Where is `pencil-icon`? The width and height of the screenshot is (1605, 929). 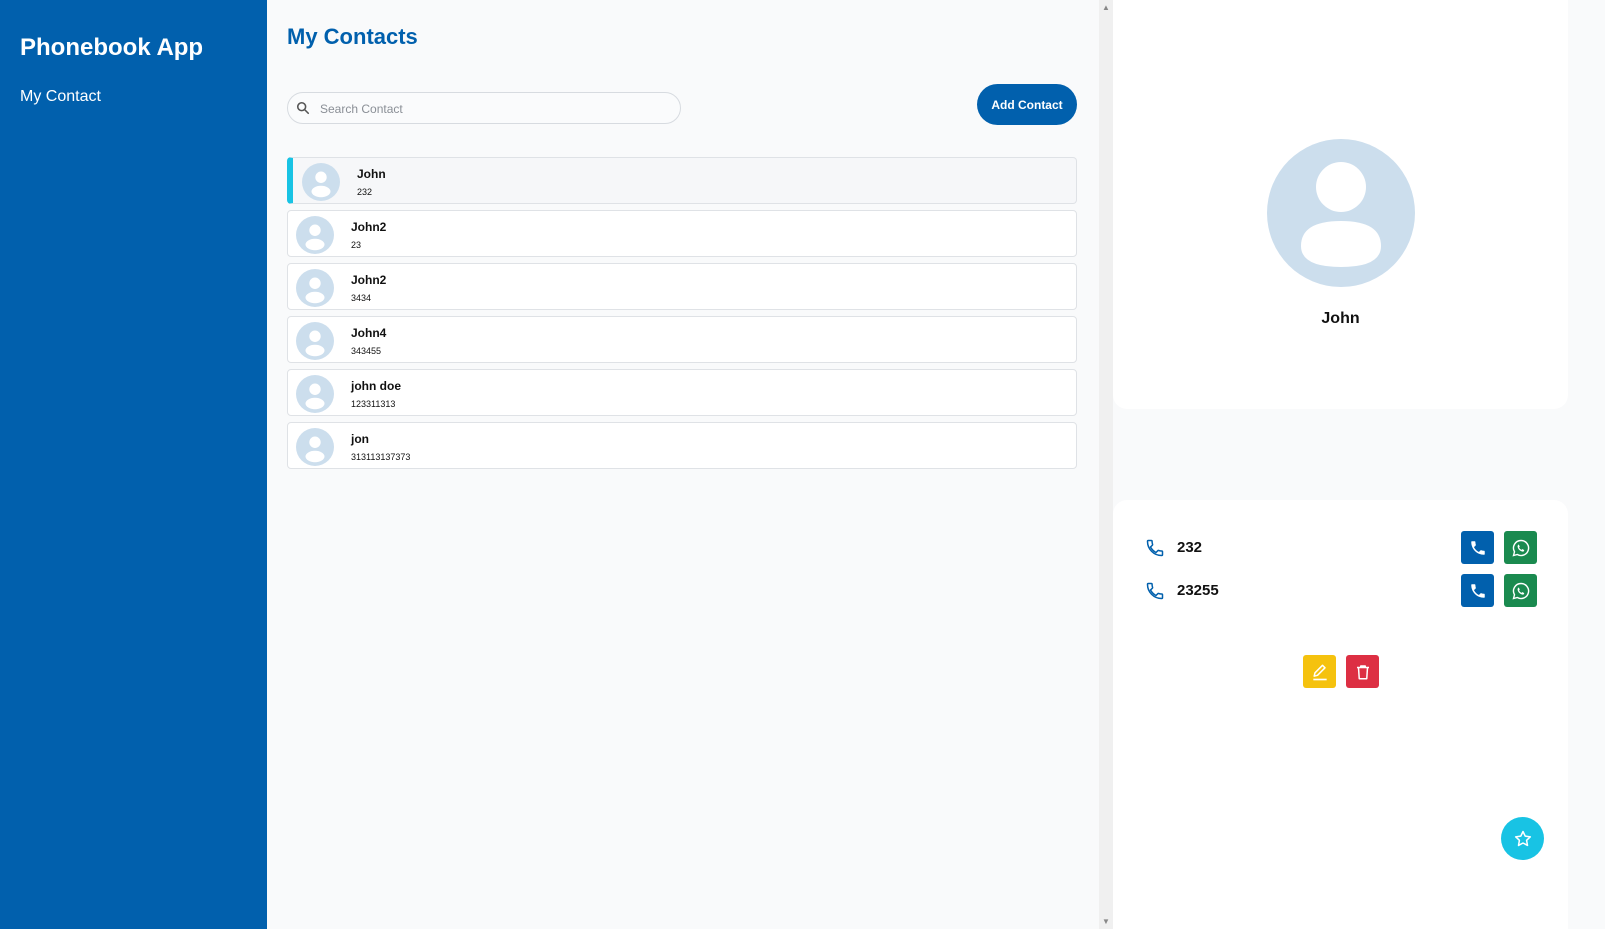
pencil-icon is located at coordinates (1319, 672).